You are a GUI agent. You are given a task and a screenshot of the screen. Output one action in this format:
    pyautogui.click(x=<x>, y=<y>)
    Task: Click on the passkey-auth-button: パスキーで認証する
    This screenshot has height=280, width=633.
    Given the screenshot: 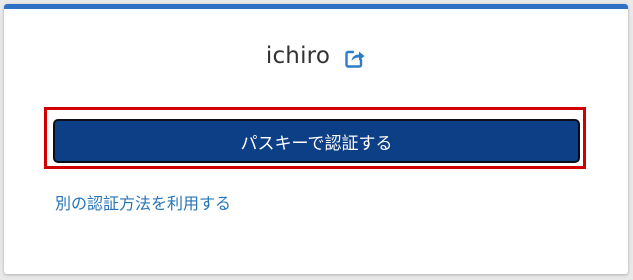 What is the action you would take?
    pyautogui.click(x=316, y=141)
    